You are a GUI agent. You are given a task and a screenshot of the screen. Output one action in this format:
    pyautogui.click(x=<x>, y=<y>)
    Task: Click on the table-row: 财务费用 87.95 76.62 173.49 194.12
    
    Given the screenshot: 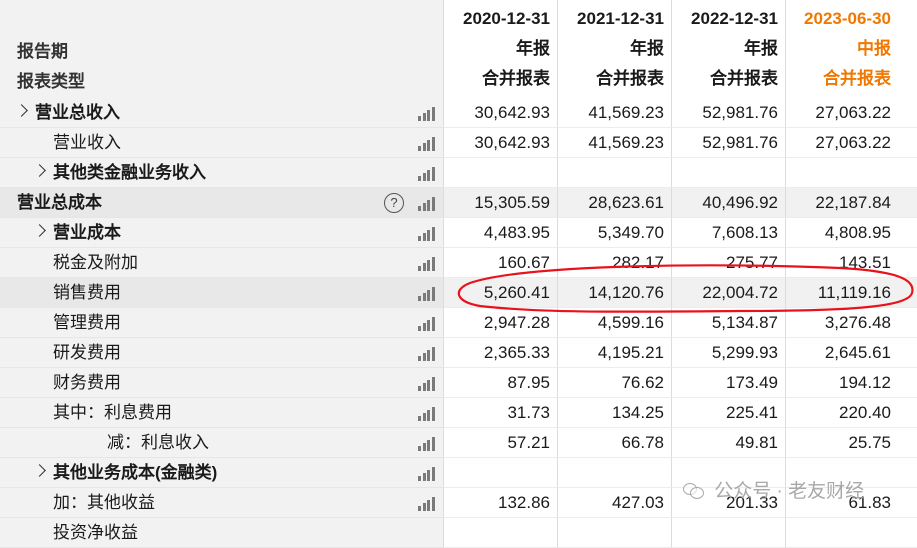 What is the action you would take?
    pyautogui.click(x=458, y=383)
    